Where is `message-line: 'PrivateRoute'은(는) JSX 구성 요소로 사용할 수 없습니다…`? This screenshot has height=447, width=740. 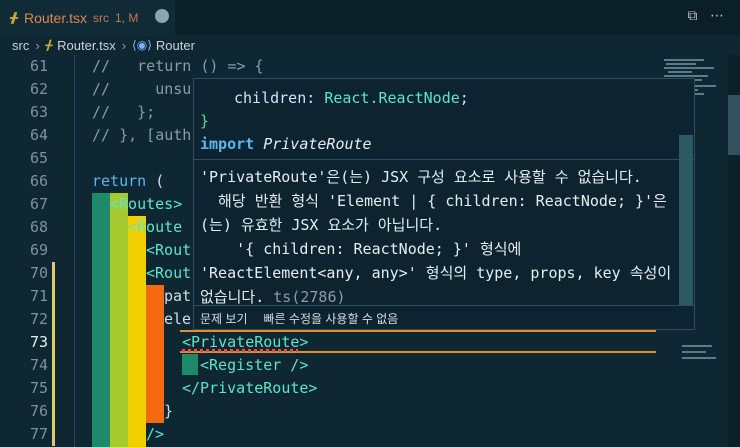 message-line: 'PrivateRoute'은(는) JSX 구성 요소로 사용할 수 없습니다… is located at coordinates (421, 177).